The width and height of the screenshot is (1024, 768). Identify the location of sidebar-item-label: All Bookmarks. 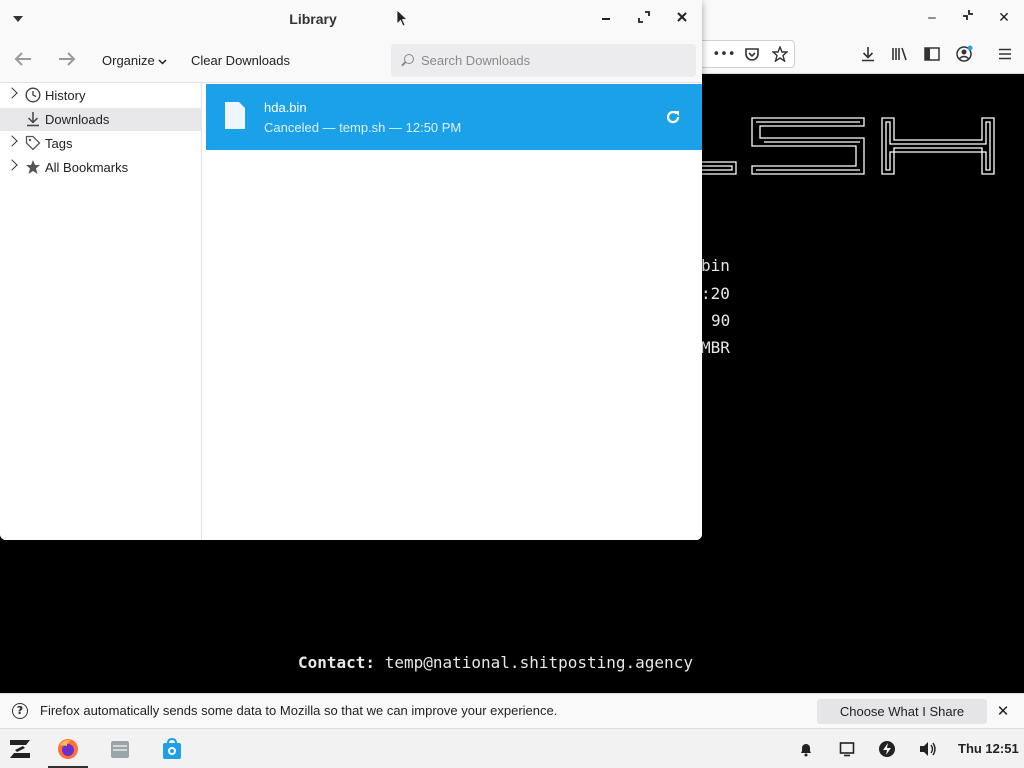
(87, 167).